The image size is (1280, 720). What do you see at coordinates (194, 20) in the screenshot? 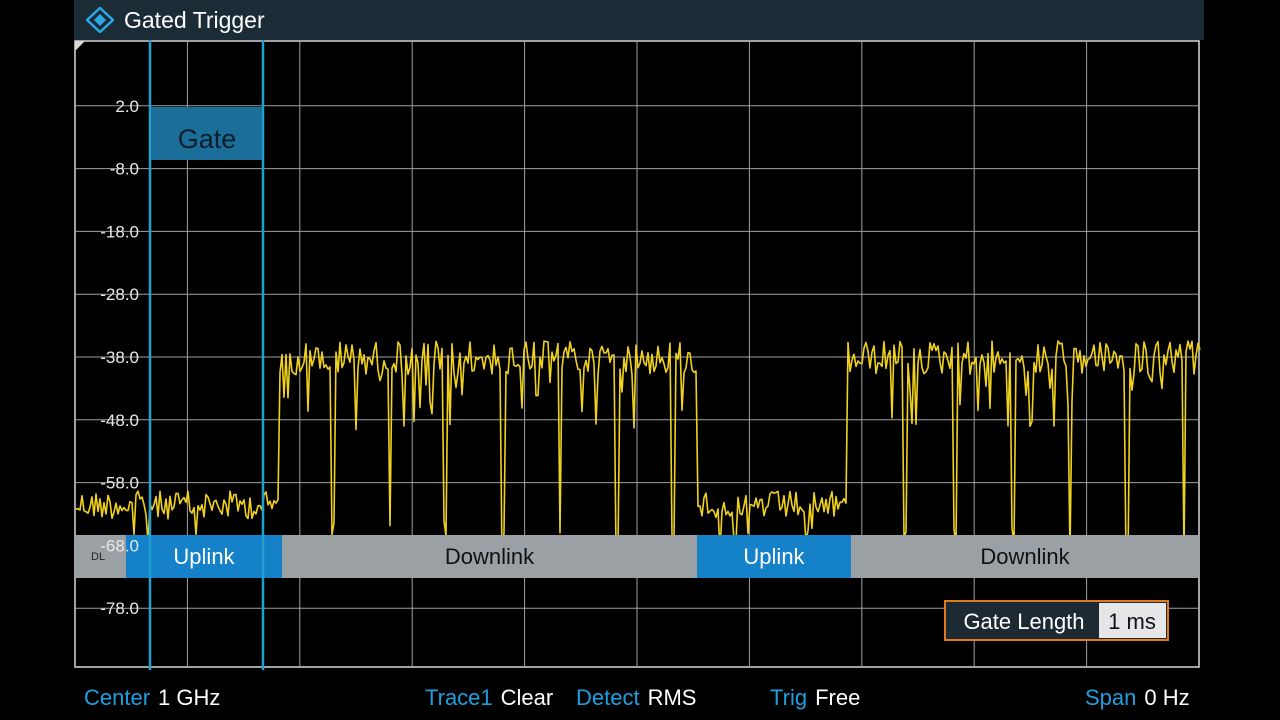
I see `app-title: Gated Trigger` at bounding box center [194, 20].